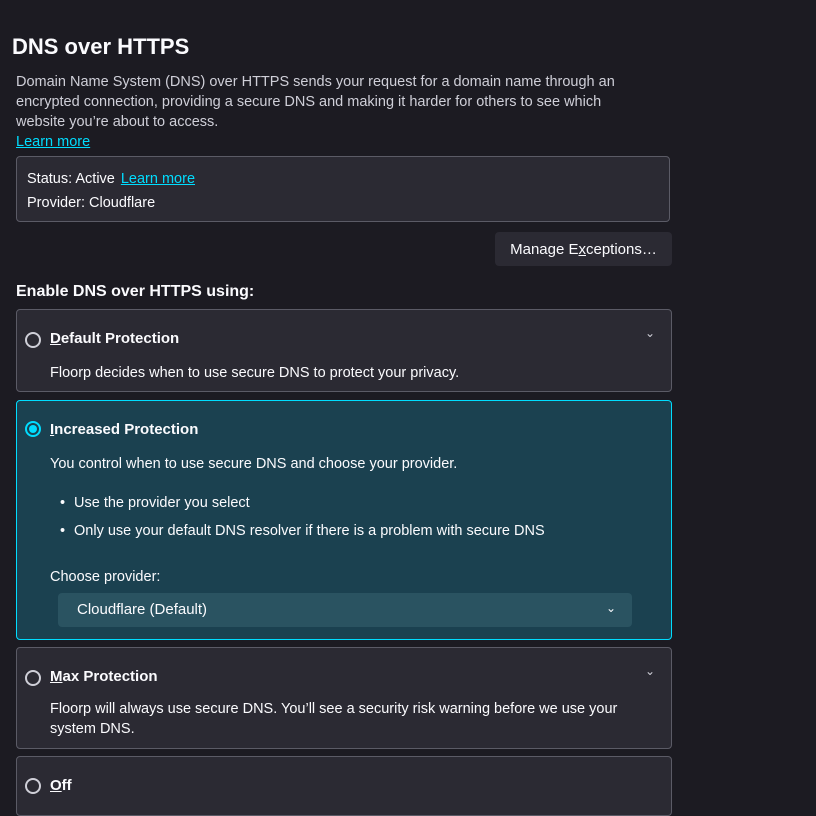 This screenshot has height=816, width=816. What do you see at coordinates (115, 338) in the screenshot?
I see `default-protection-title: Default Protection` at bounding box center [115, 338].